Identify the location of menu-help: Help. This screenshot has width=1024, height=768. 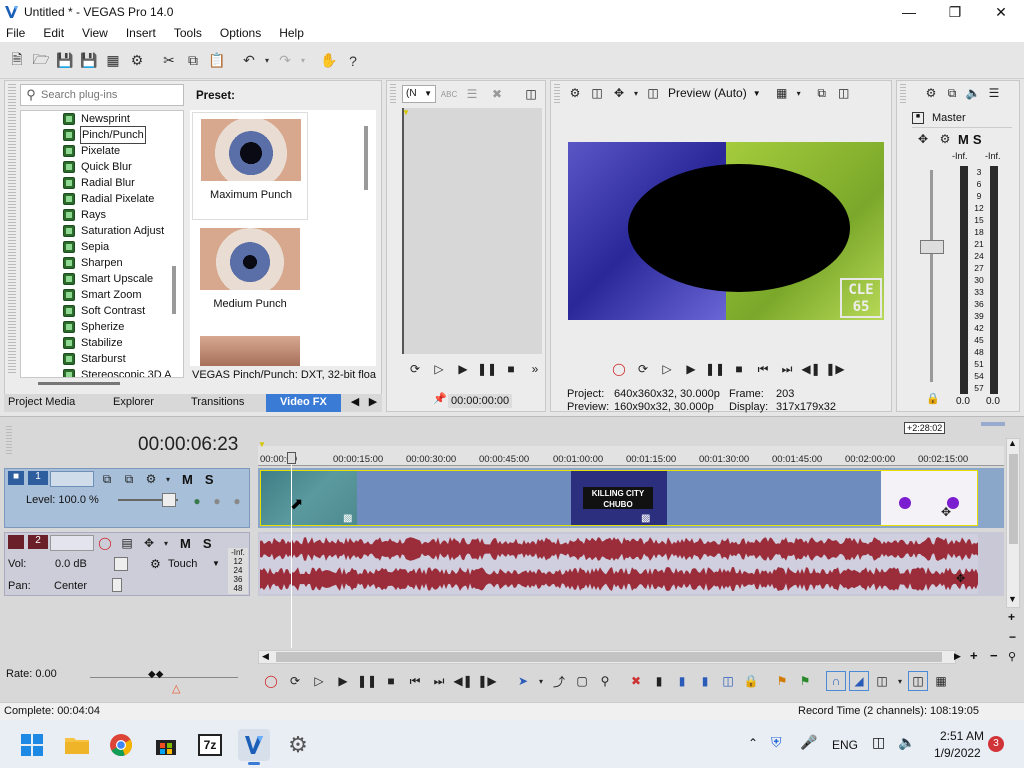
(291, 33).